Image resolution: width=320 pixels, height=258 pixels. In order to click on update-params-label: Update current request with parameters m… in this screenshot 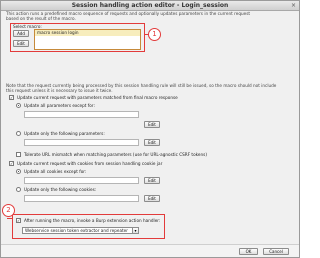, I will do `click(97, 97)`.